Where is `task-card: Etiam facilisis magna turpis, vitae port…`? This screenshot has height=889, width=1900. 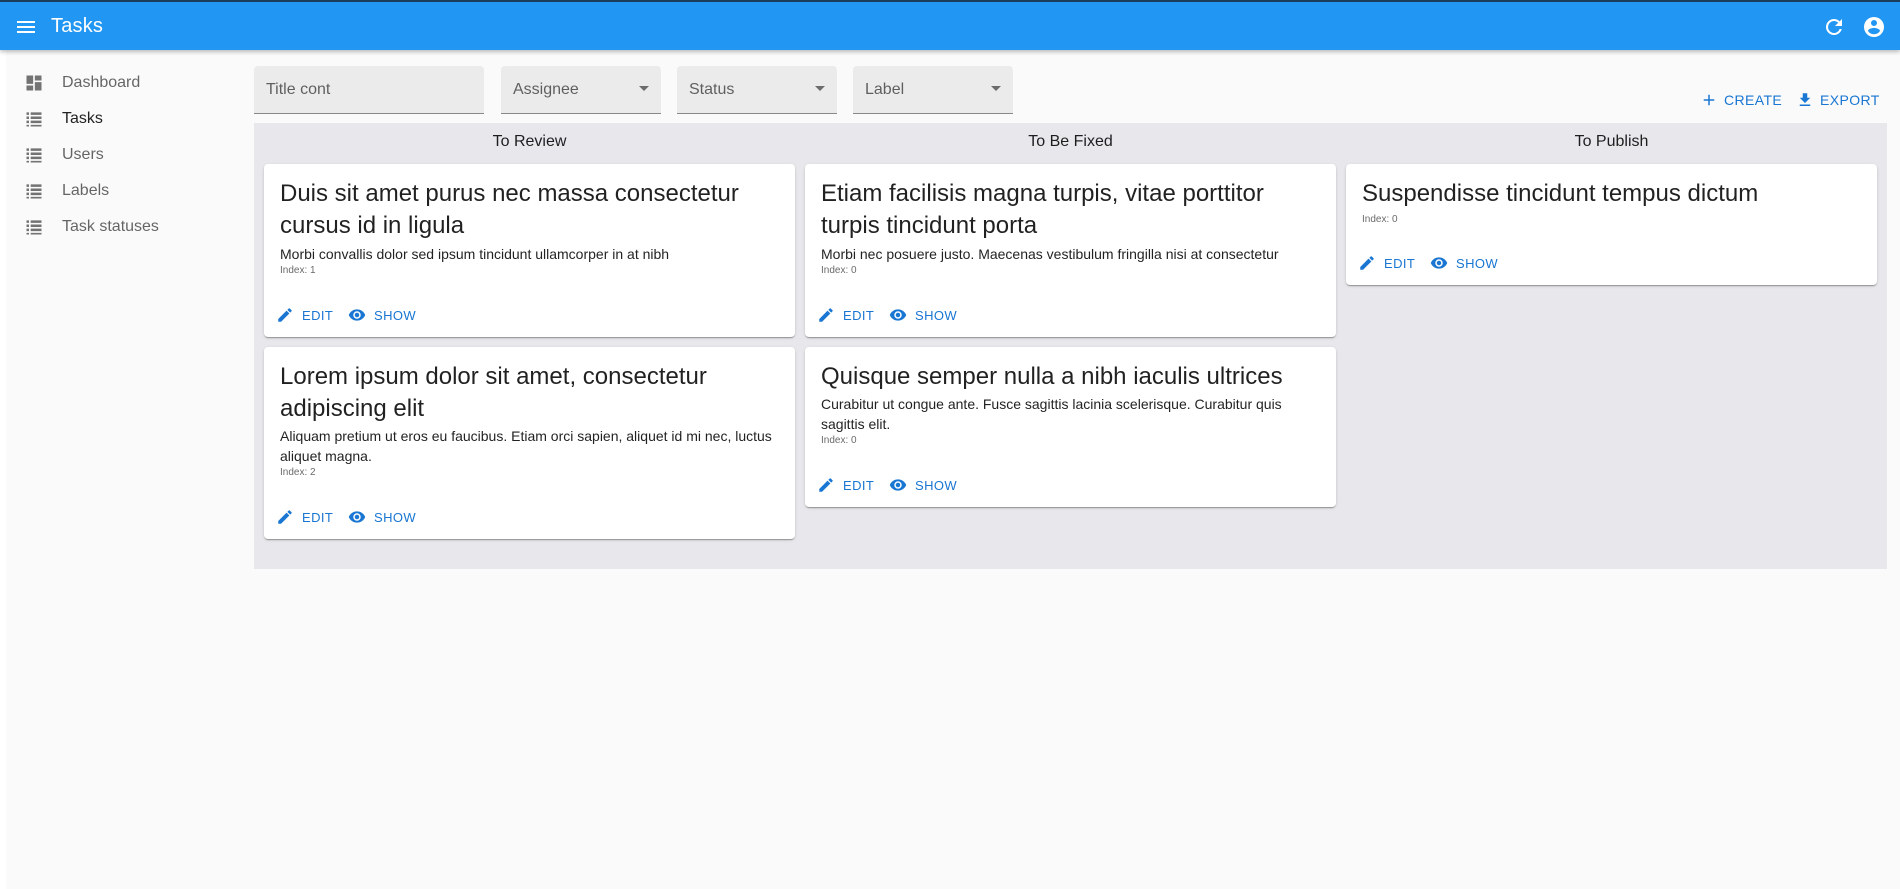 task-card: Etiam facilisis magna turpis, vitae port… is located at coordinates (1070, 250).